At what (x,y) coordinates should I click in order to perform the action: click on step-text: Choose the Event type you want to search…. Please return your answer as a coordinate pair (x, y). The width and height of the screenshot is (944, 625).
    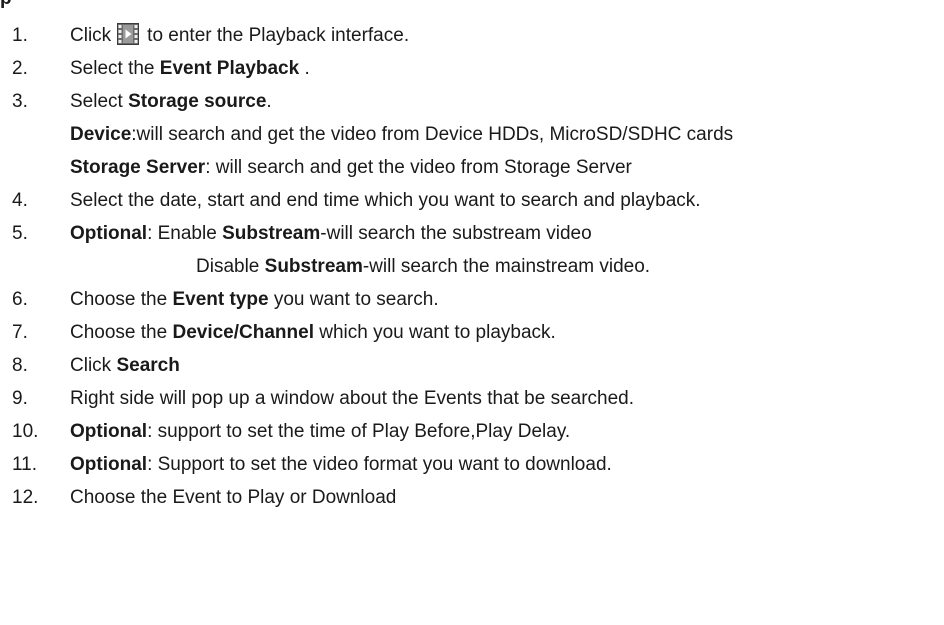
    Looking at the image, I should click on (254, 299).